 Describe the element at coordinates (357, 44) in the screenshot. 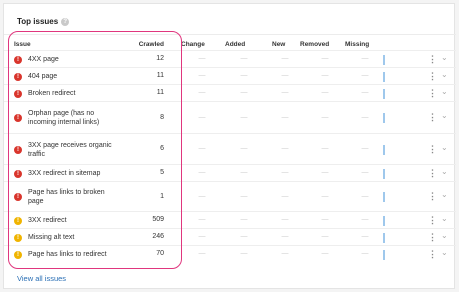

I see `column-header-missing: Missing` at that location.